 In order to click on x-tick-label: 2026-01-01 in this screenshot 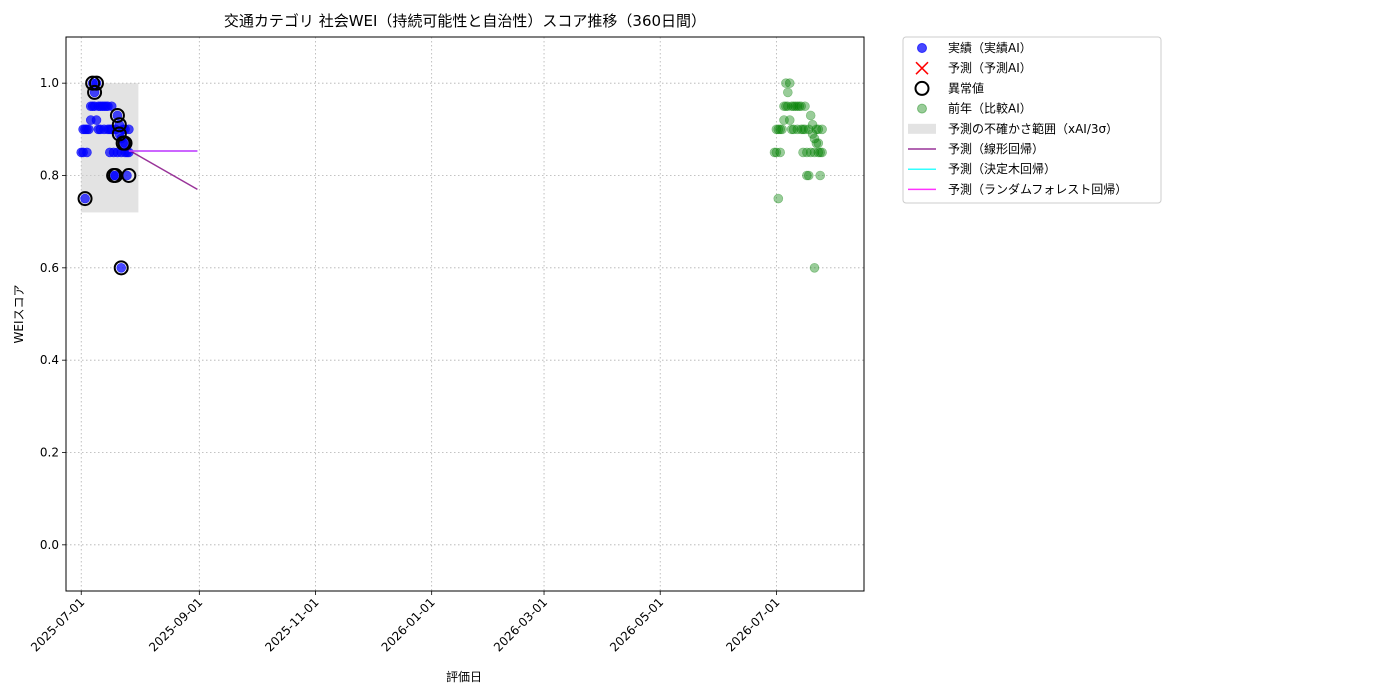, I will do `click(408, 624)`.